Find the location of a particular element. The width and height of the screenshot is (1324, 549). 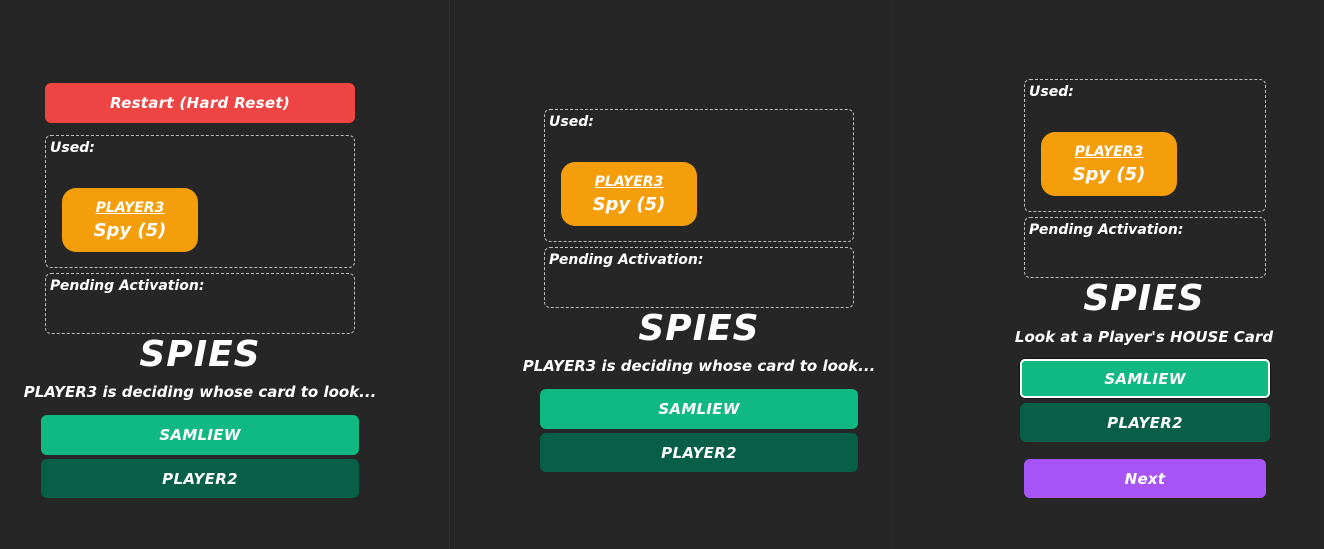

next-button: Next is located at coordinates (1145, 478).